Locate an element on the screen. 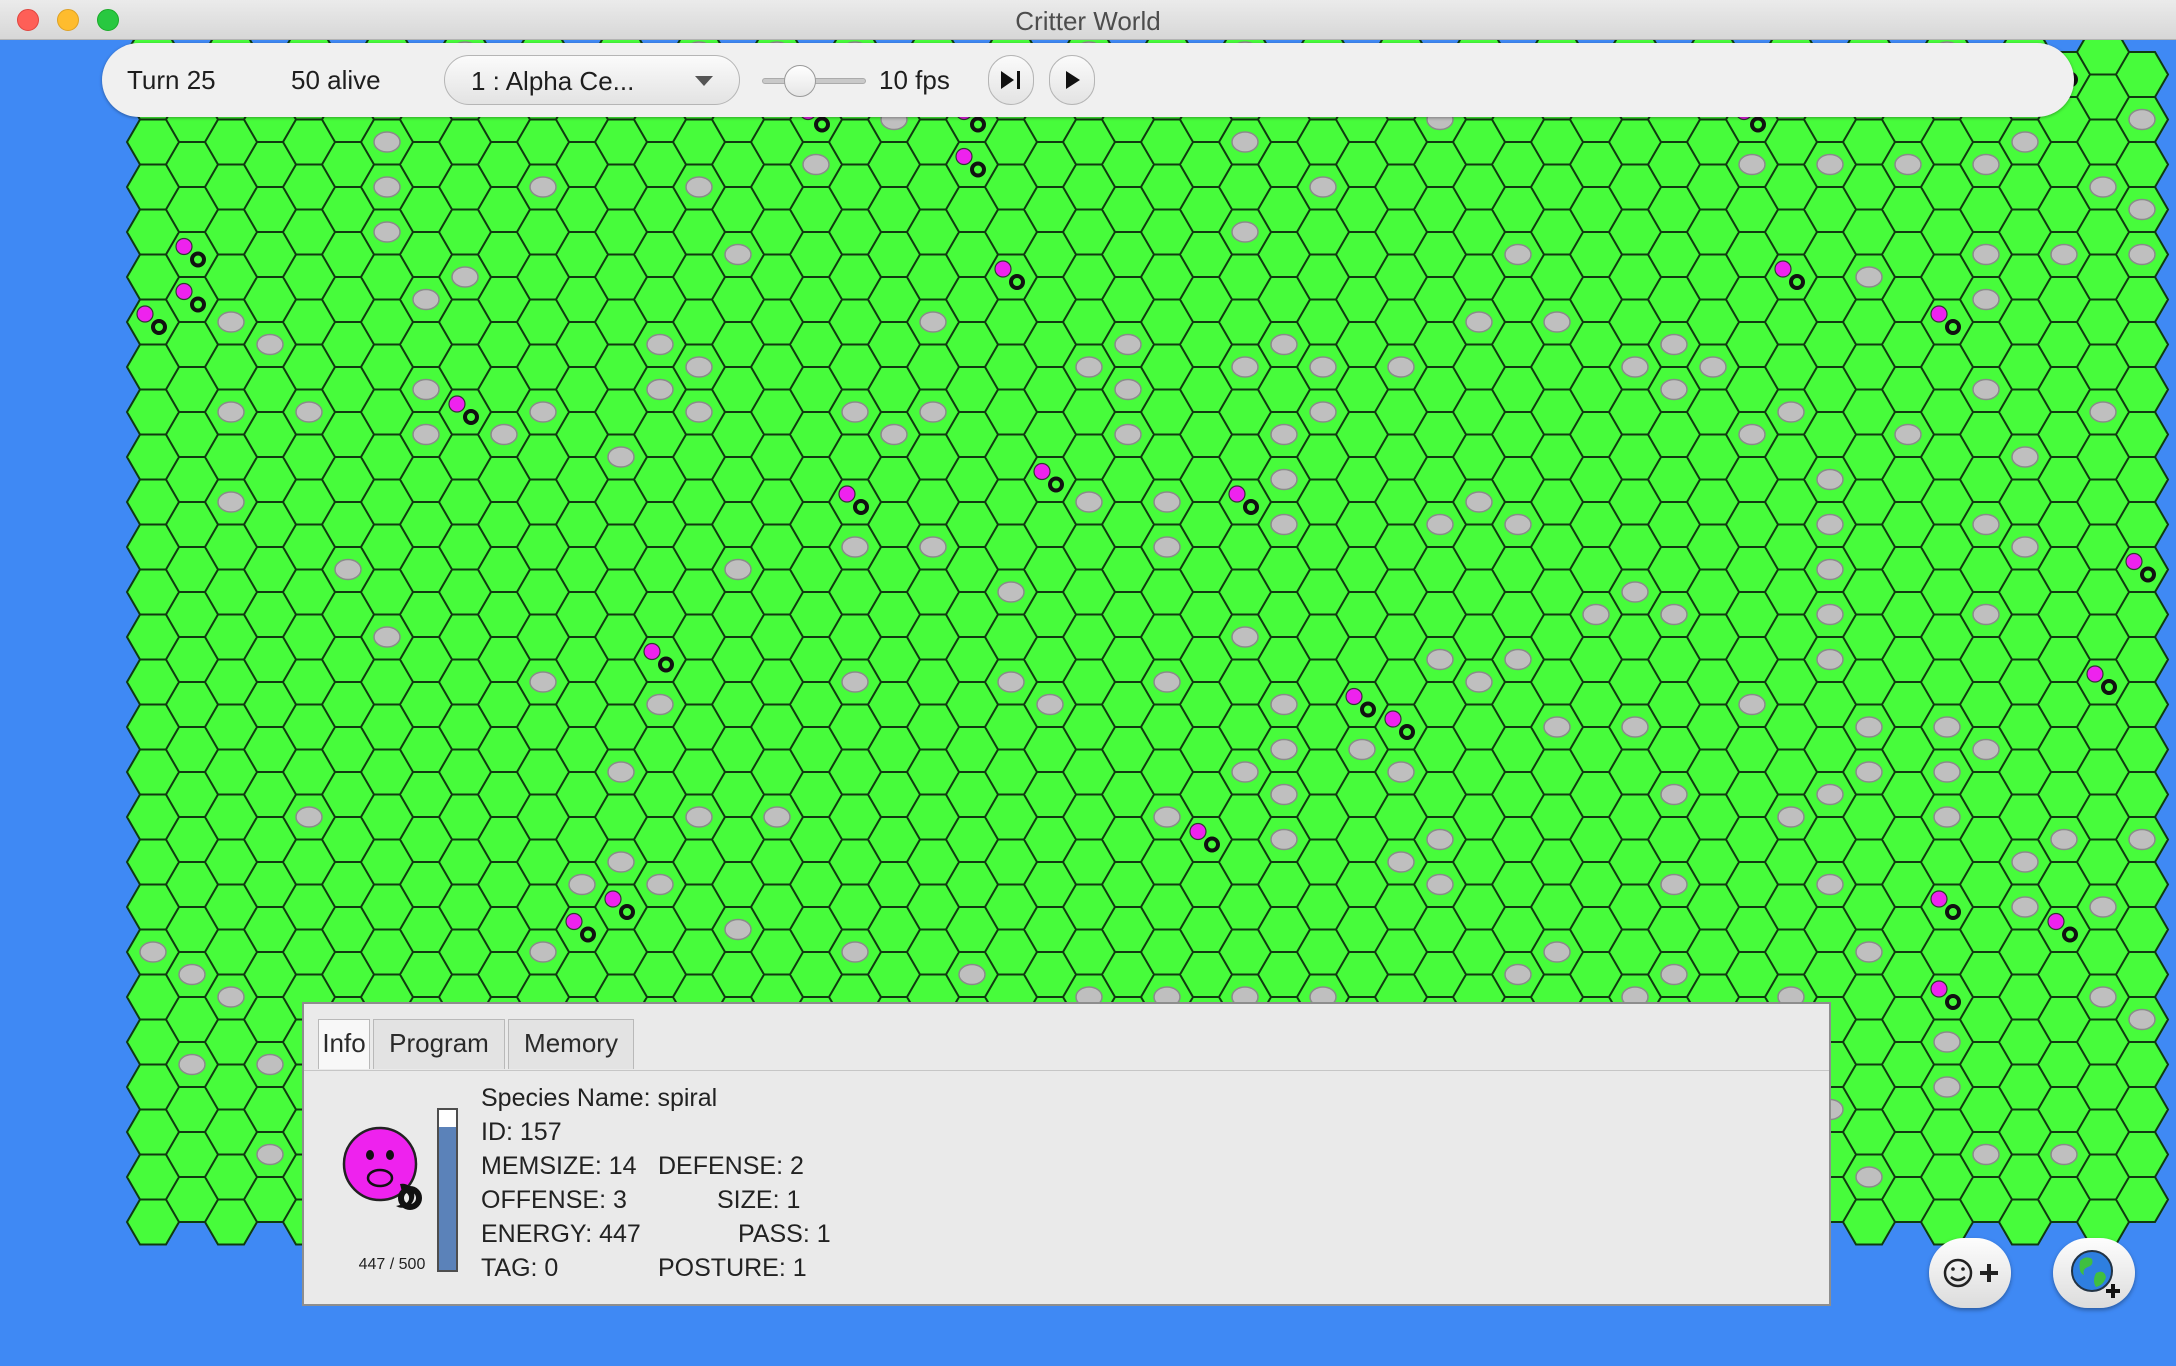  tag-value: TAG: 0 is located at coordinates (520, 1268).